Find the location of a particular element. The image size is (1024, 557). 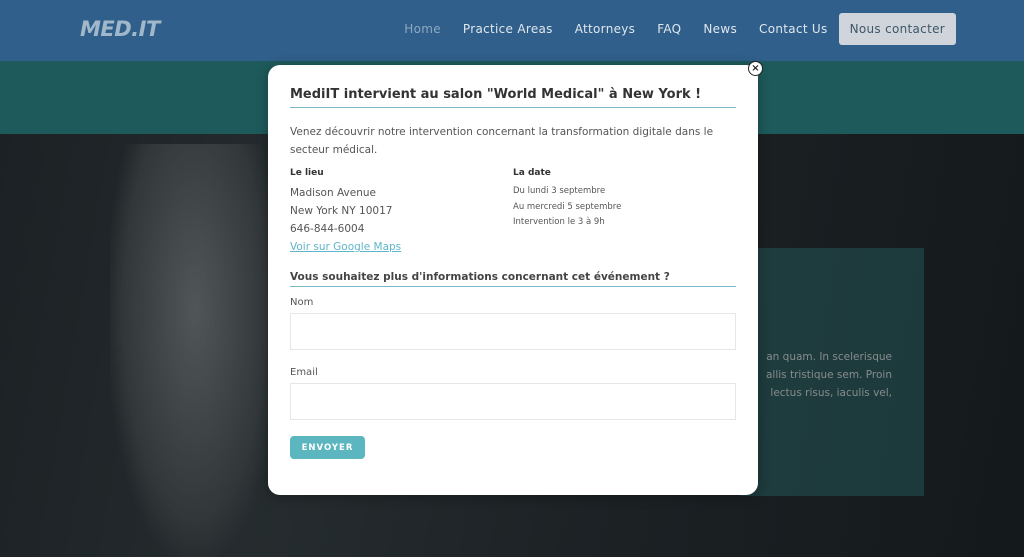

date-end: Au mercredi 5 septembre is located at coordinates (567, 206).